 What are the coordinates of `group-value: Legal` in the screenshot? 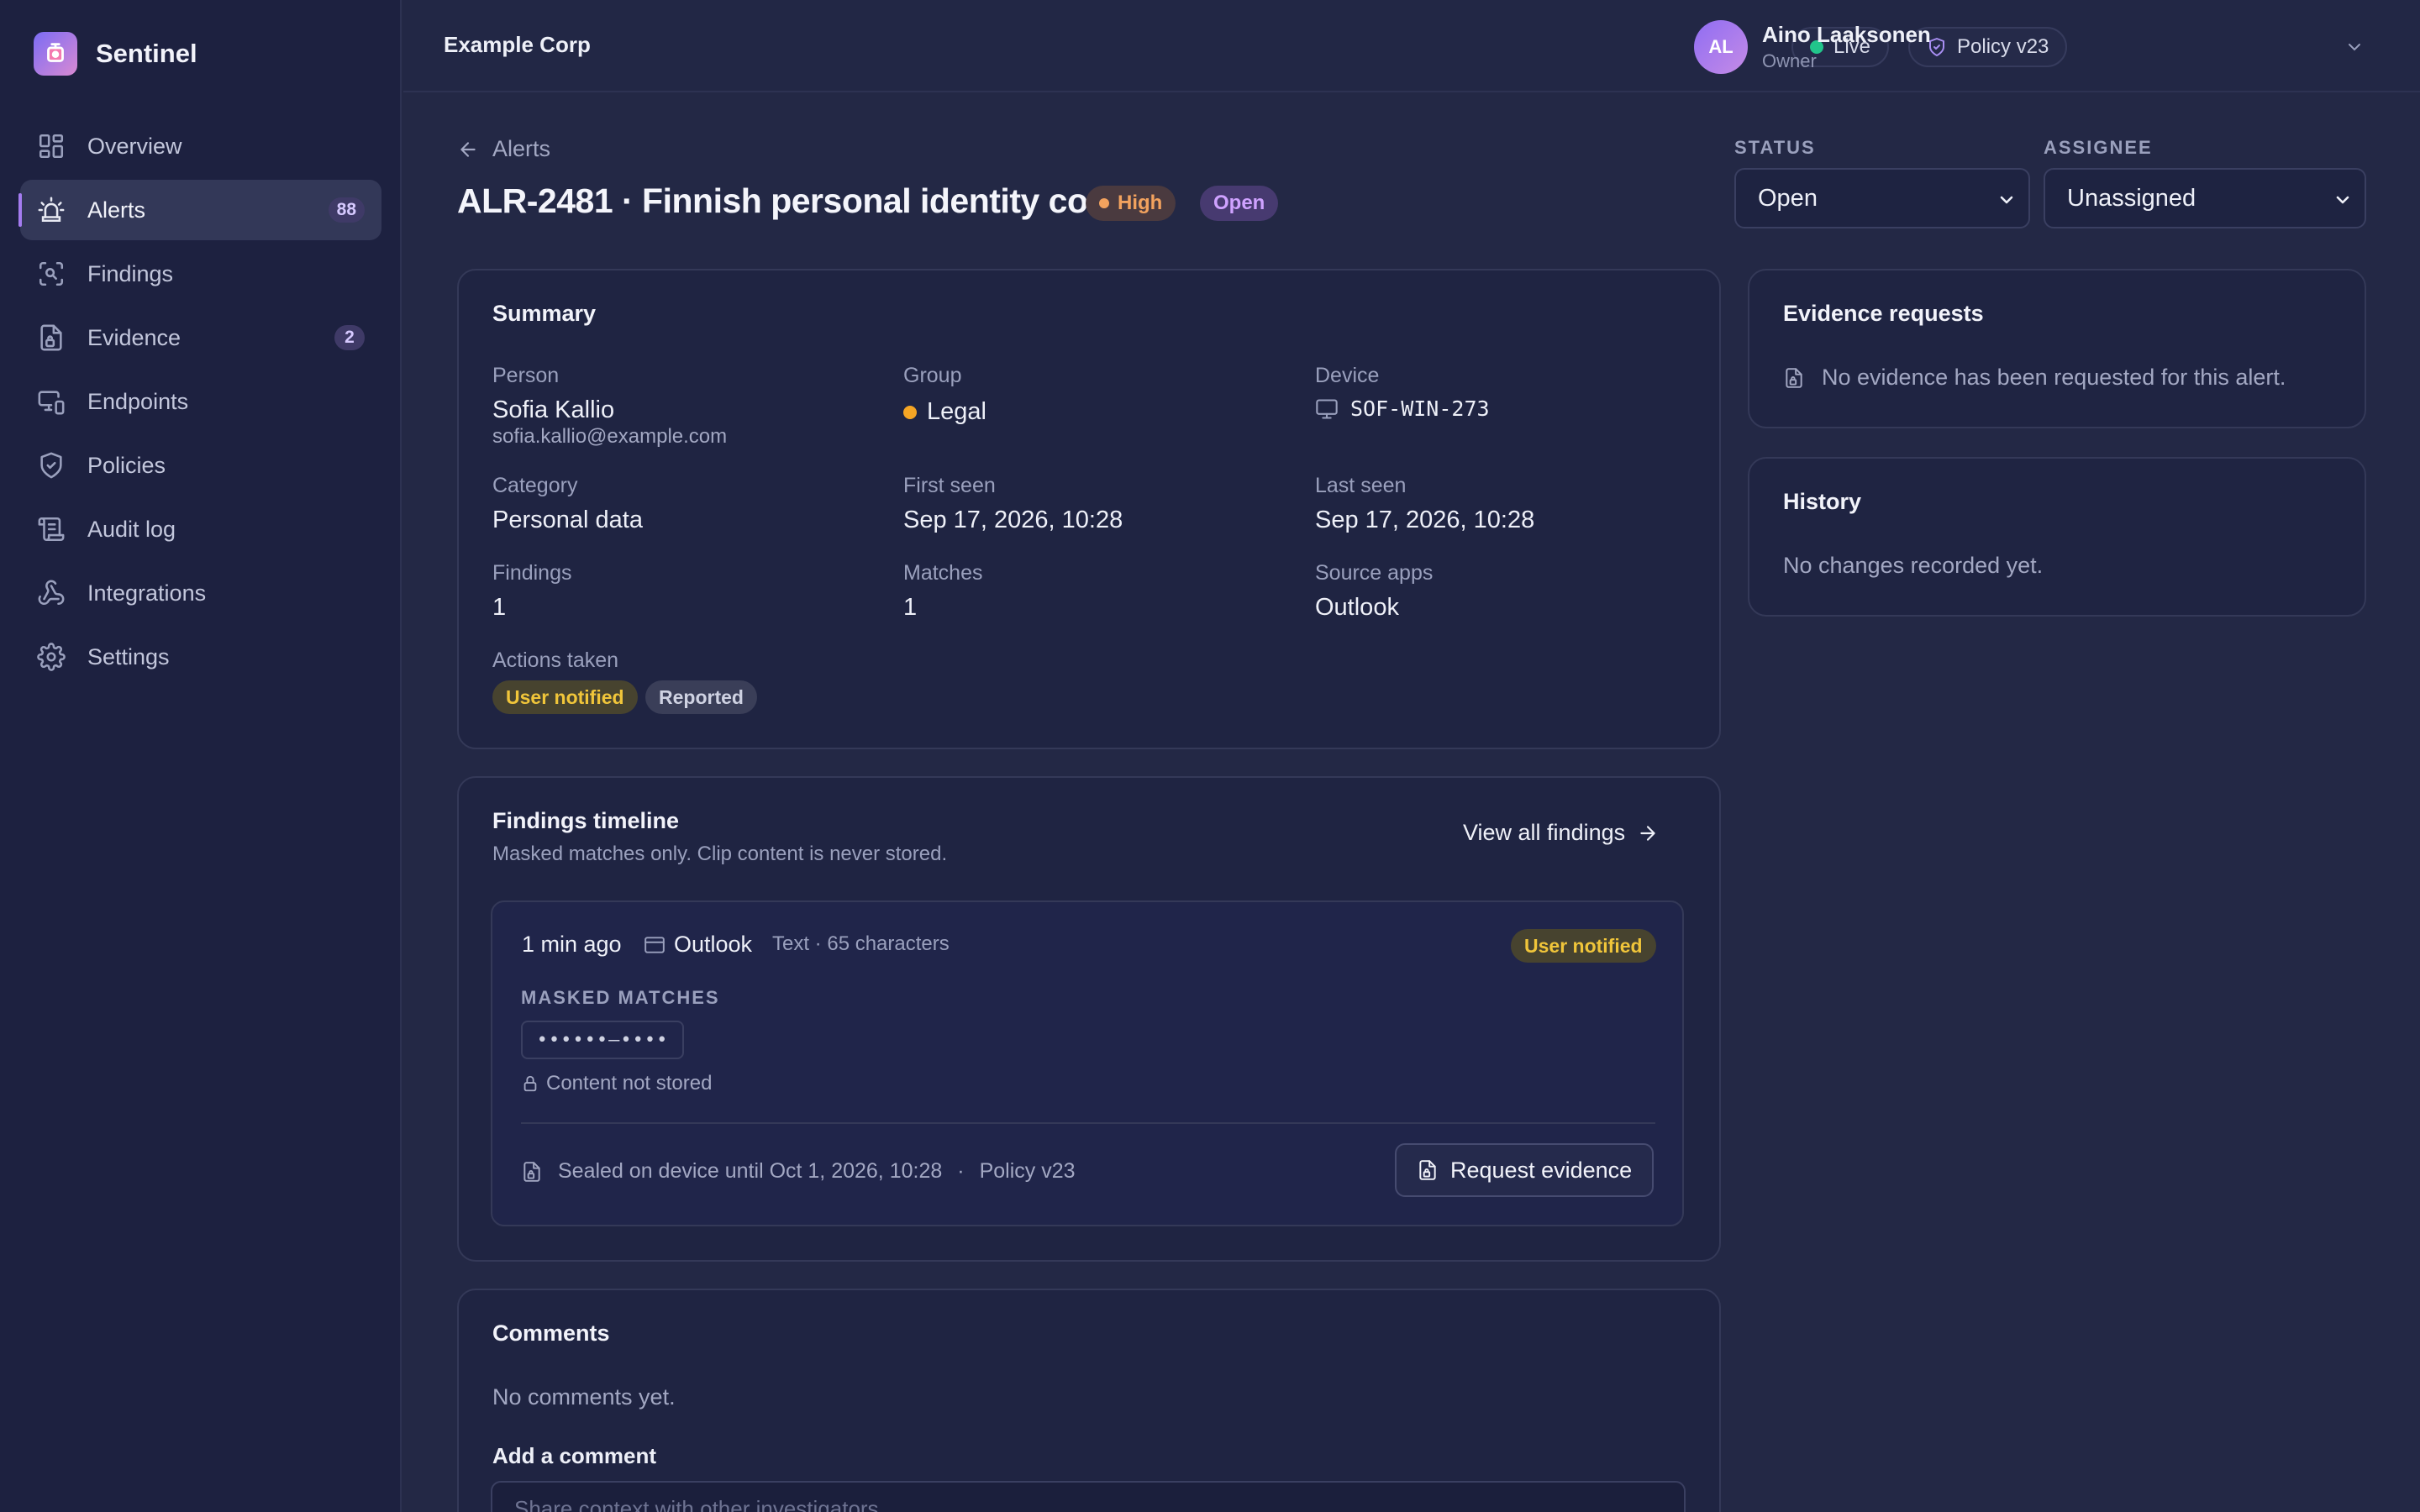 It's located at (944, 412).